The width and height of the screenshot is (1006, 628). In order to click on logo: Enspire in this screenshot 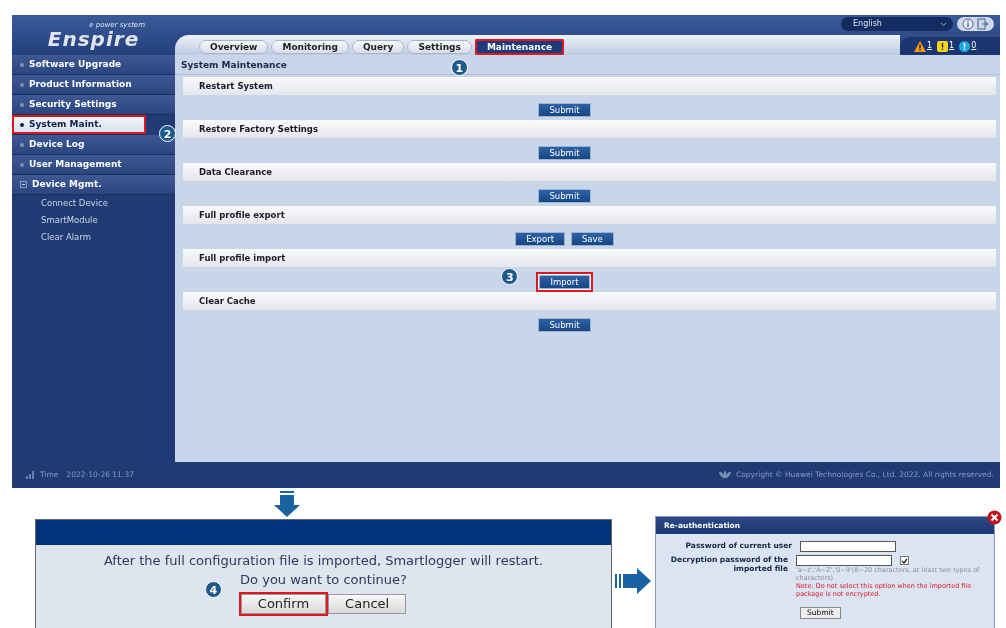, I will do `click(93, 39)`.